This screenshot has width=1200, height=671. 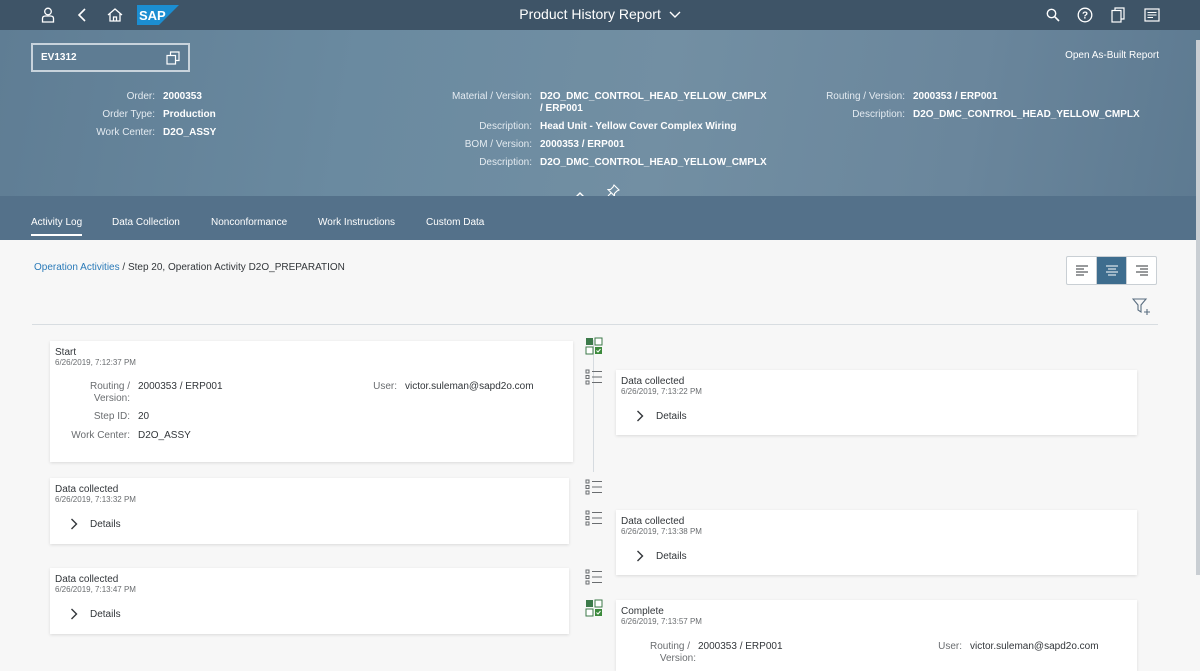 What do you see at coordinates (131, 435) in the screenshot?
I see `work-center-field: Work Center: D2O_ASSY` at bounding box center [131, 435].